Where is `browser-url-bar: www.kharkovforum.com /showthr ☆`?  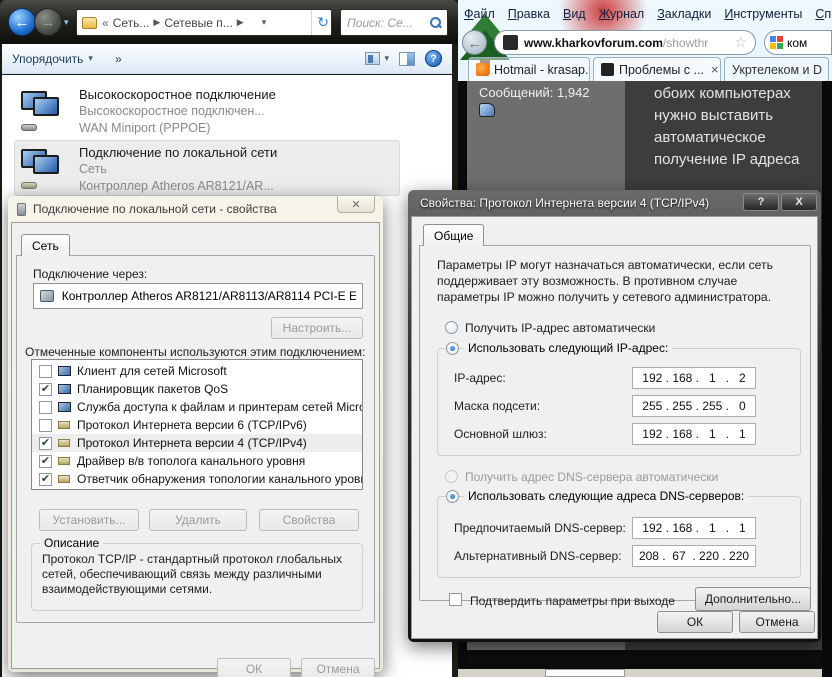 browser-url-bar: www.kharkovforum.com /showthr ☆ is located at coordinates (625, 42).